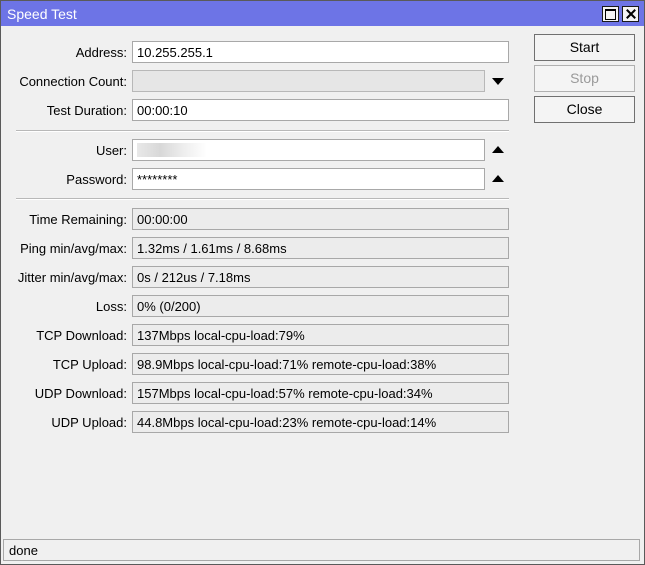  Describe the element at coordinates (89, 364) in the screenshot. I see `tcp-upload-label: TCP Upload:` at that location.